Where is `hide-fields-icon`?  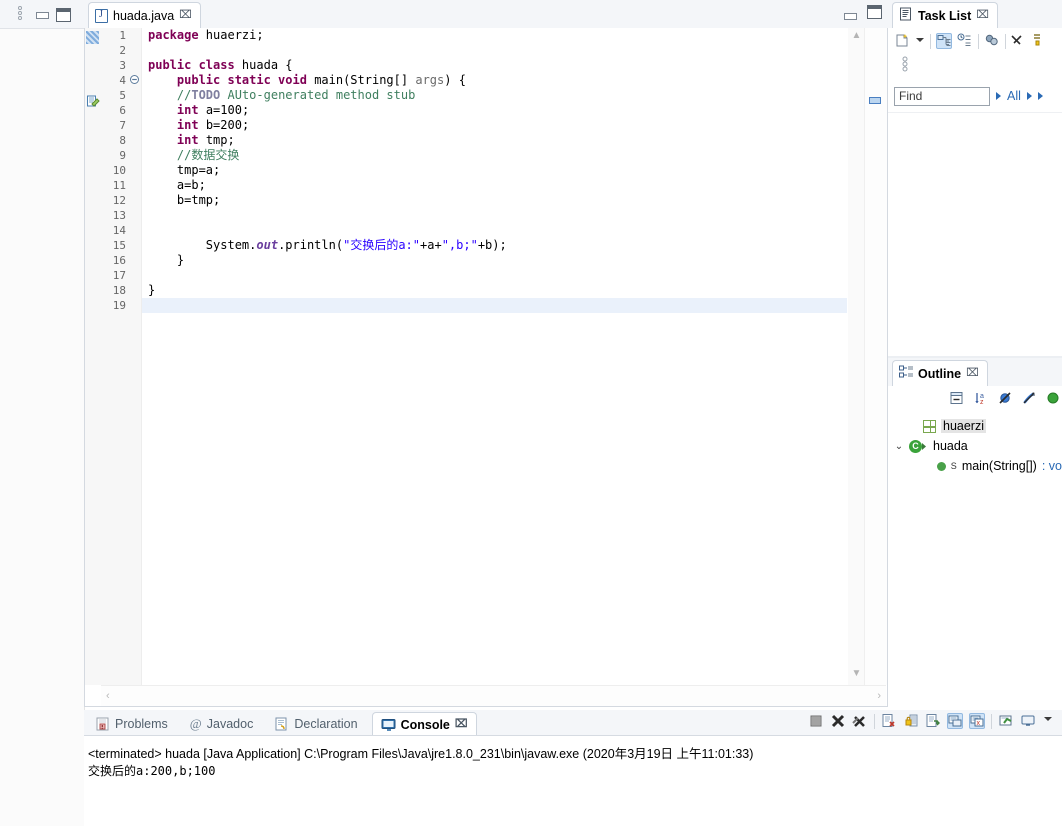 hide-fields-icon is located at coordinates (1006, 399).